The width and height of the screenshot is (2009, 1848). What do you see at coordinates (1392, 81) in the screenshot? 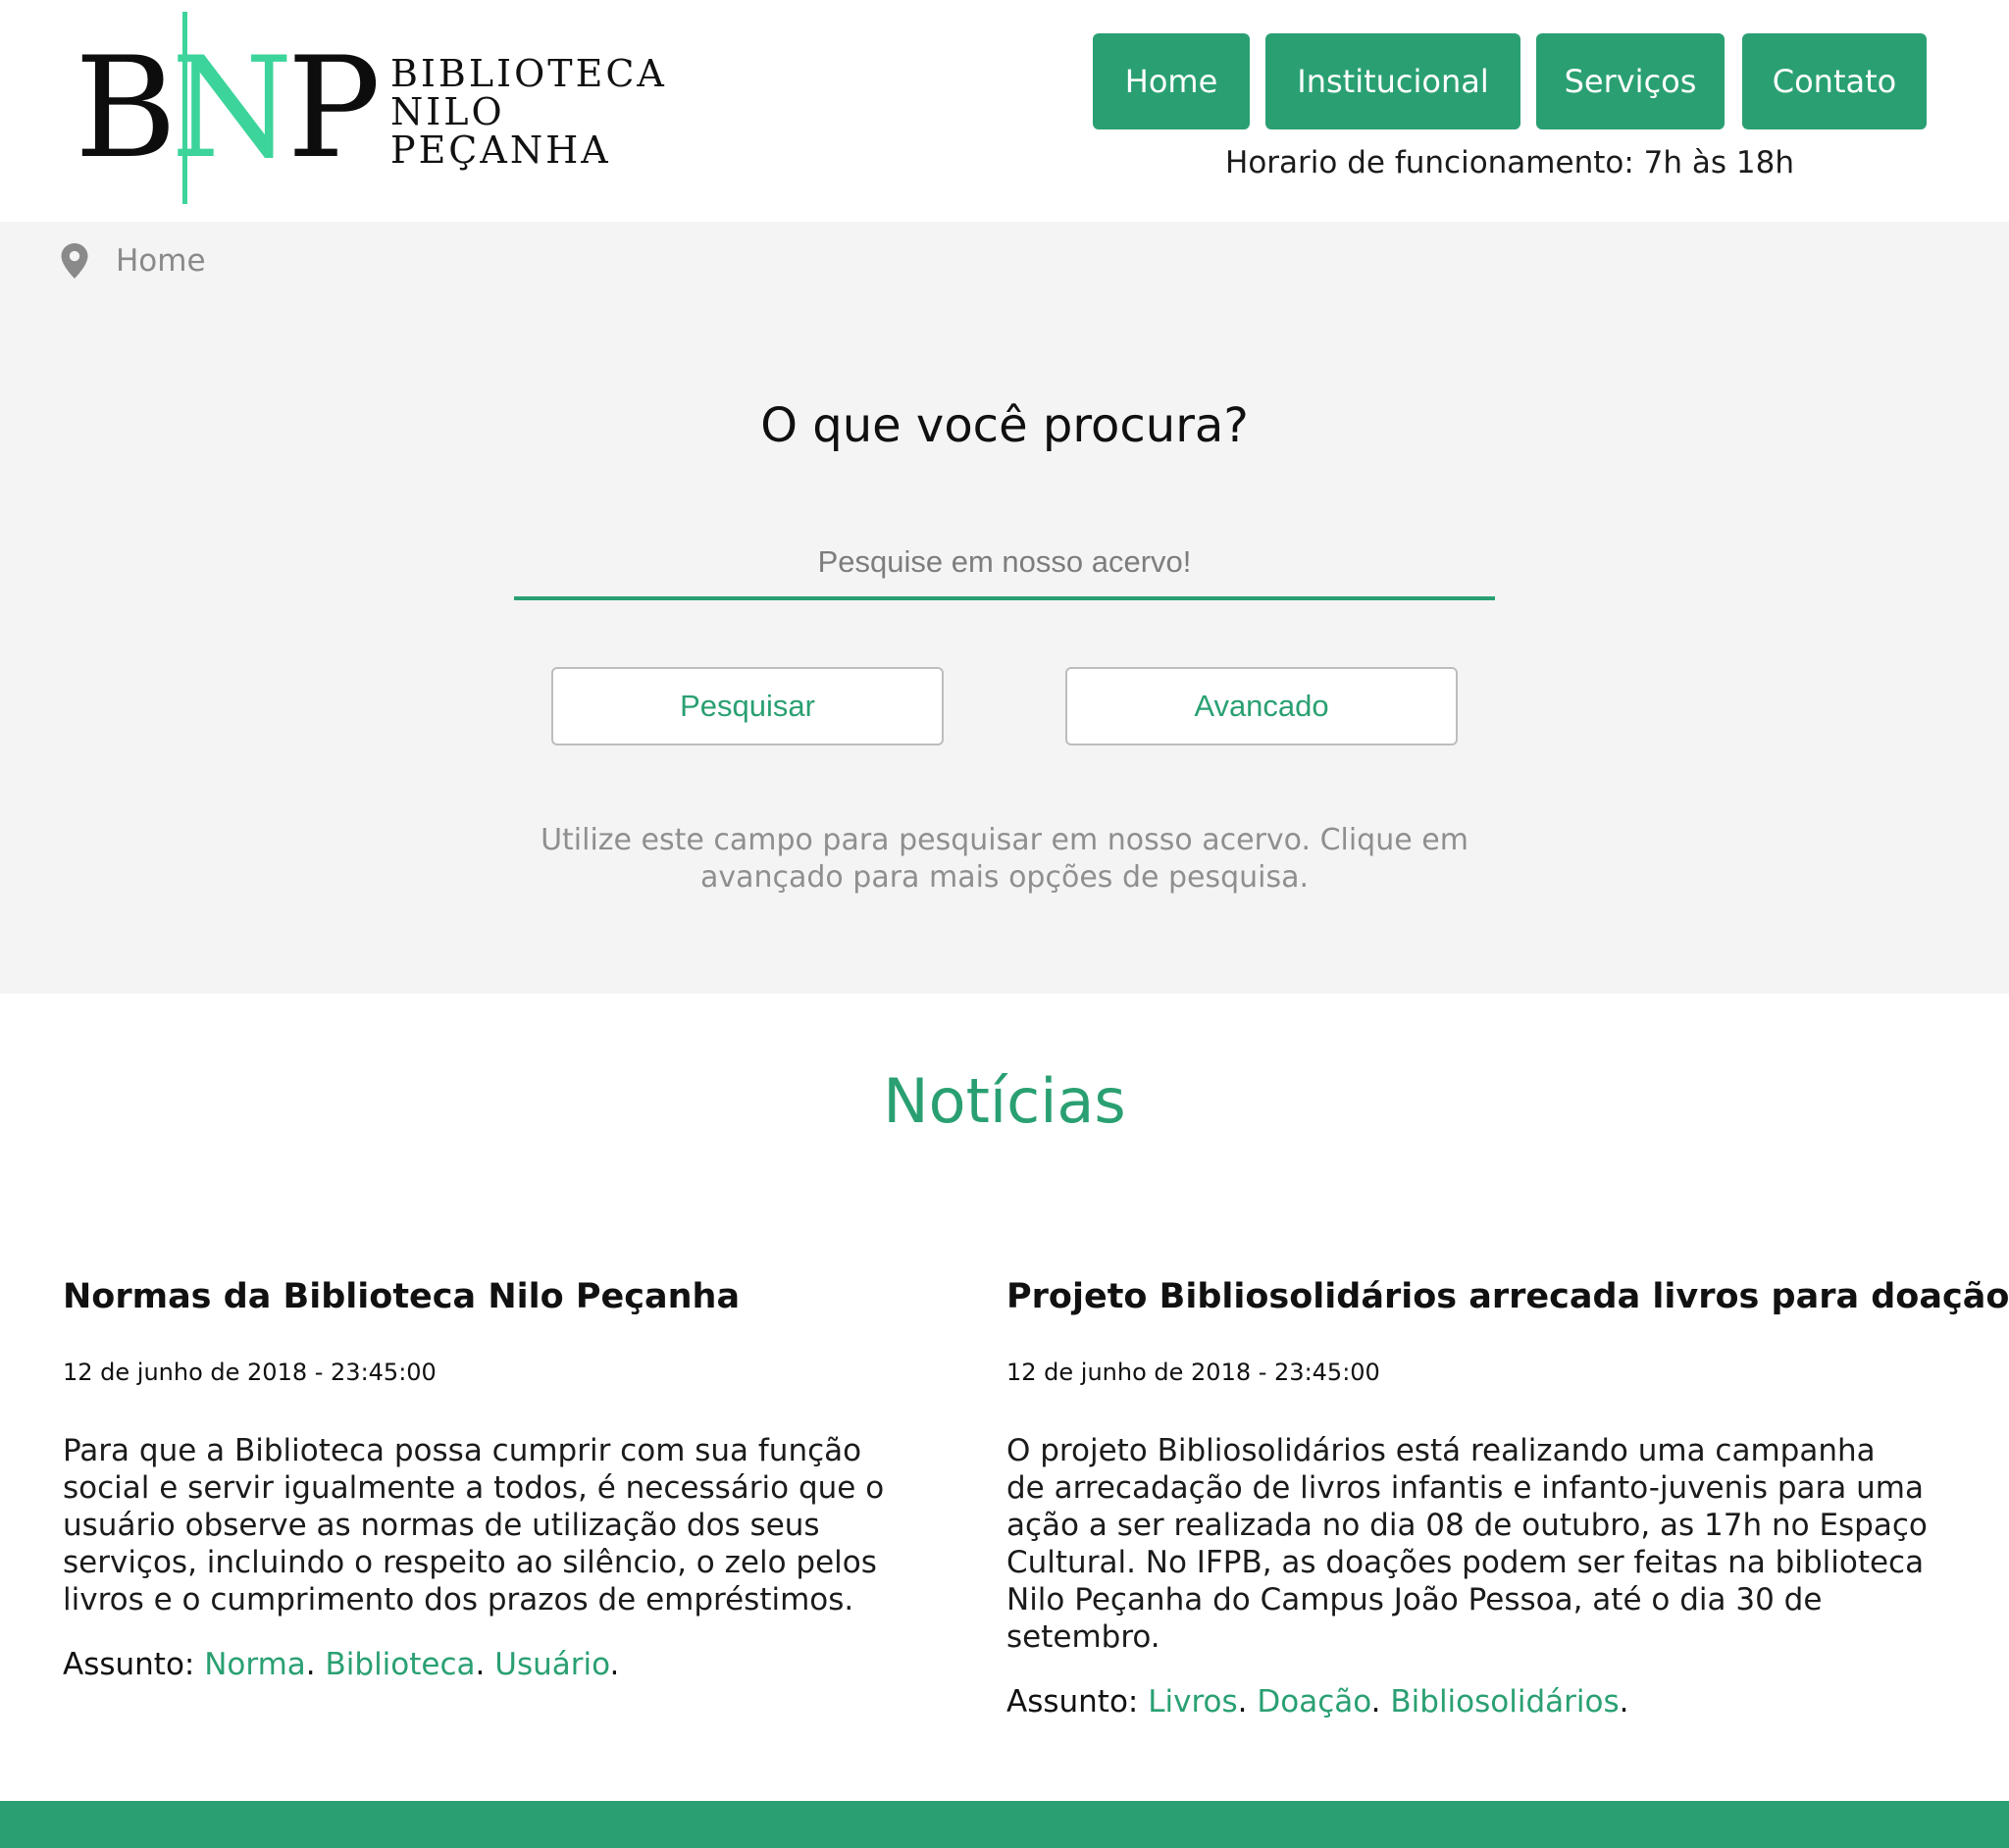
I see `nav-institucional-button: Institucional` at bounding box center [1392, 81].